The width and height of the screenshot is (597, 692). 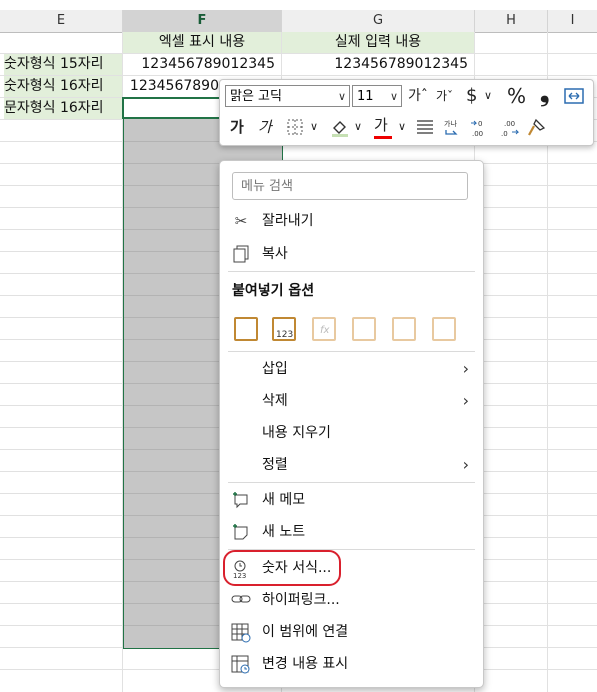 What do you see at coordinates (480, 124) in the screenshot?
I see `svg-text: 0` at bounding box center [480, 124].